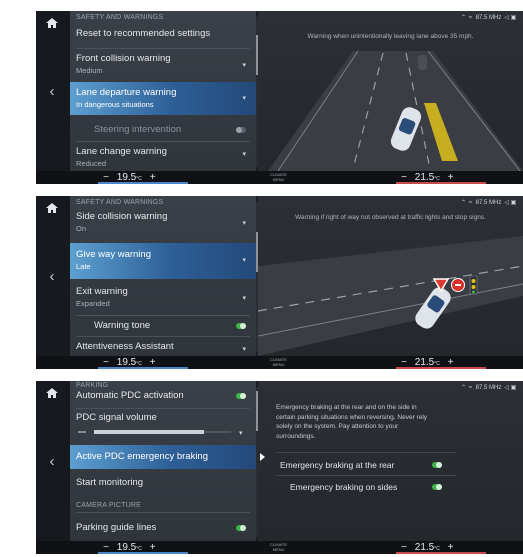 Image resolution: width=523 pixels, height=557 pixels. I want to click on lane-departure-illustration, so click(395, 110).